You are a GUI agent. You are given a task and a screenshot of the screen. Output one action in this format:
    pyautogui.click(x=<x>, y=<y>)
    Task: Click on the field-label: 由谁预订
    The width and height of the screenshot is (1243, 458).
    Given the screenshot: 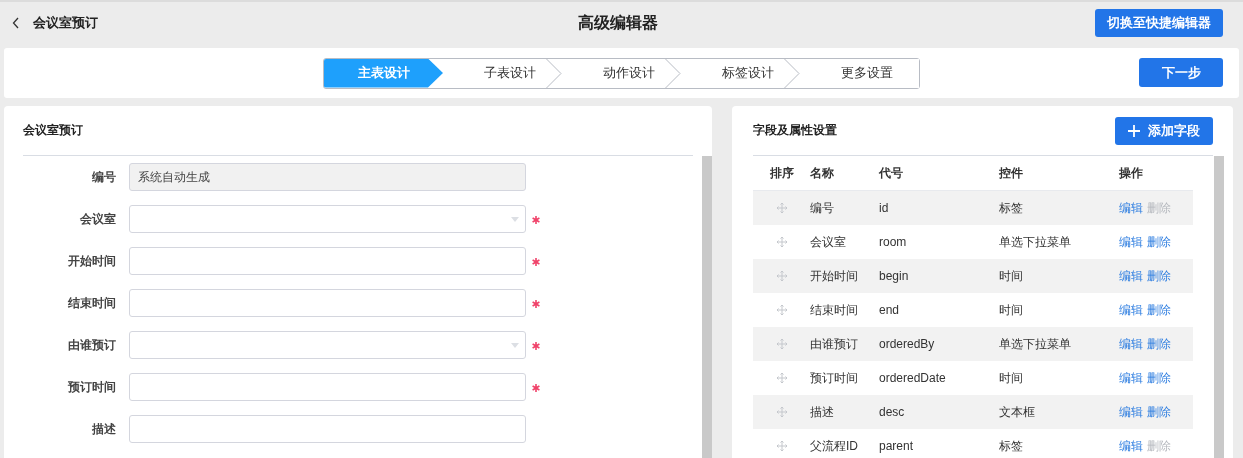 What is the action you would take?
    pyautogui.click(x=91, y=345)
    